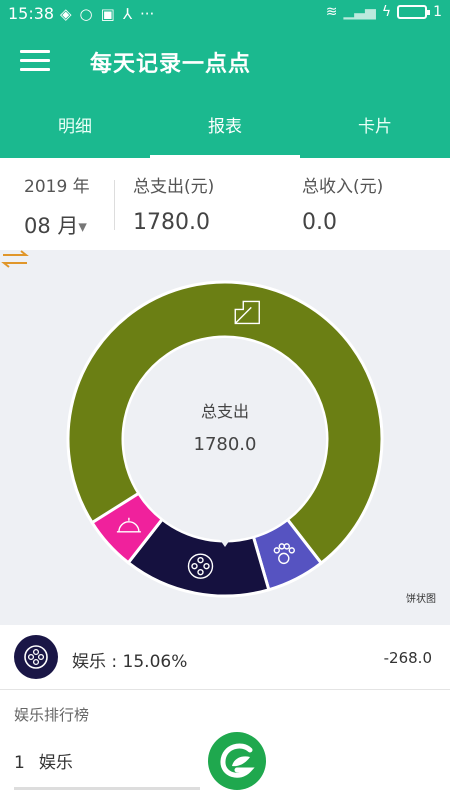  I want to click on summary-panel: 2019 年 08 月▼ 总支出(元) 1780.0 总收入(元) 0.0, so click(225, 204).